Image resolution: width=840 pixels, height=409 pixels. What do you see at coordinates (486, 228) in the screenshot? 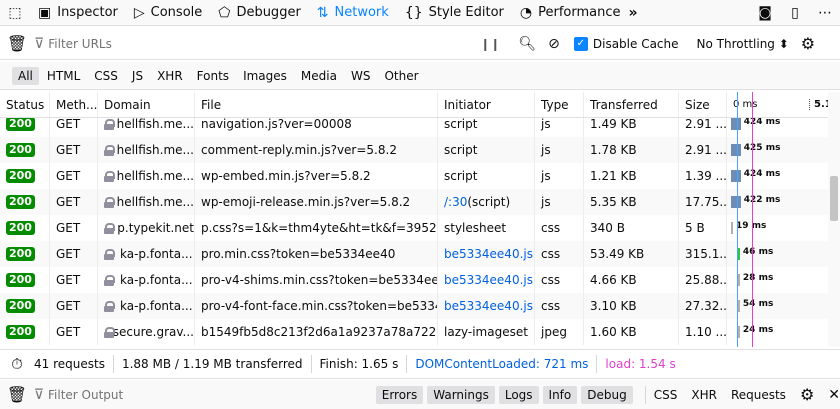
I see `initiator-cell: stylesheet` at bounding box center [486, 228].